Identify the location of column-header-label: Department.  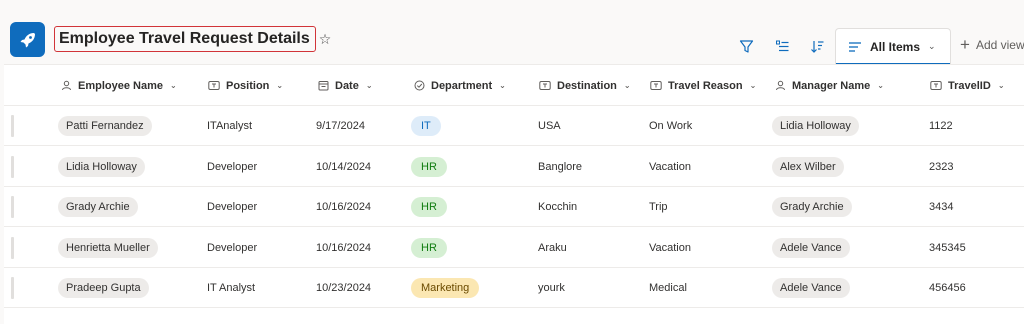
(462, 85).